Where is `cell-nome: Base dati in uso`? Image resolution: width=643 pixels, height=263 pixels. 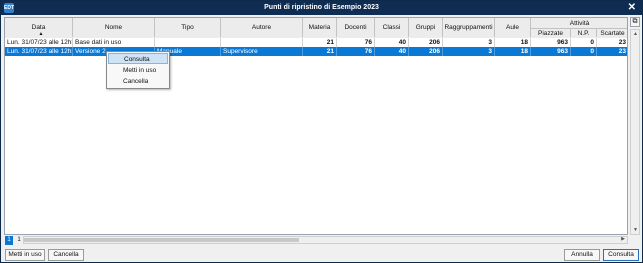 cell-nome: Base dati in uso is located at coordinates (114, 42).